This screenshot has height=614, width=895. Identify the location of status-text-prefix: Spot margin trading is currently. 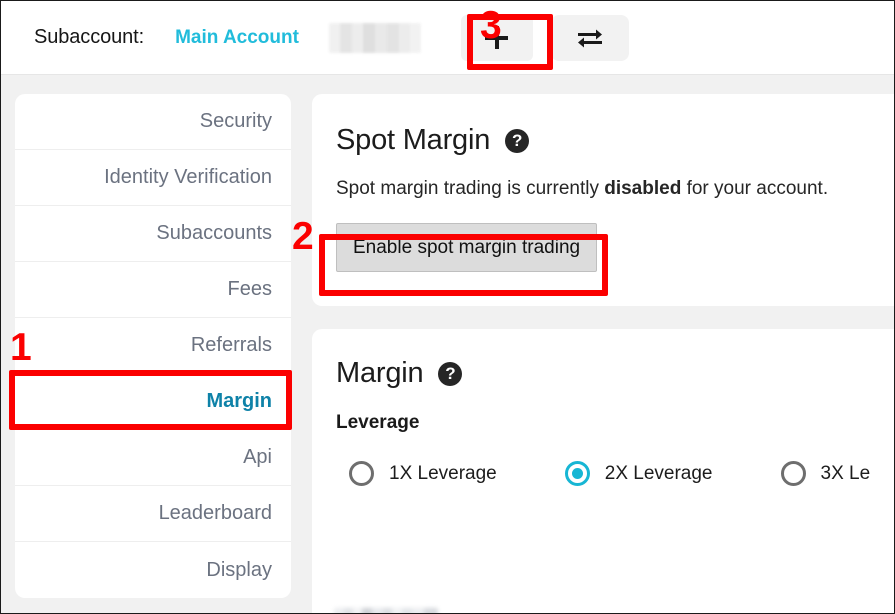
(470, 188).